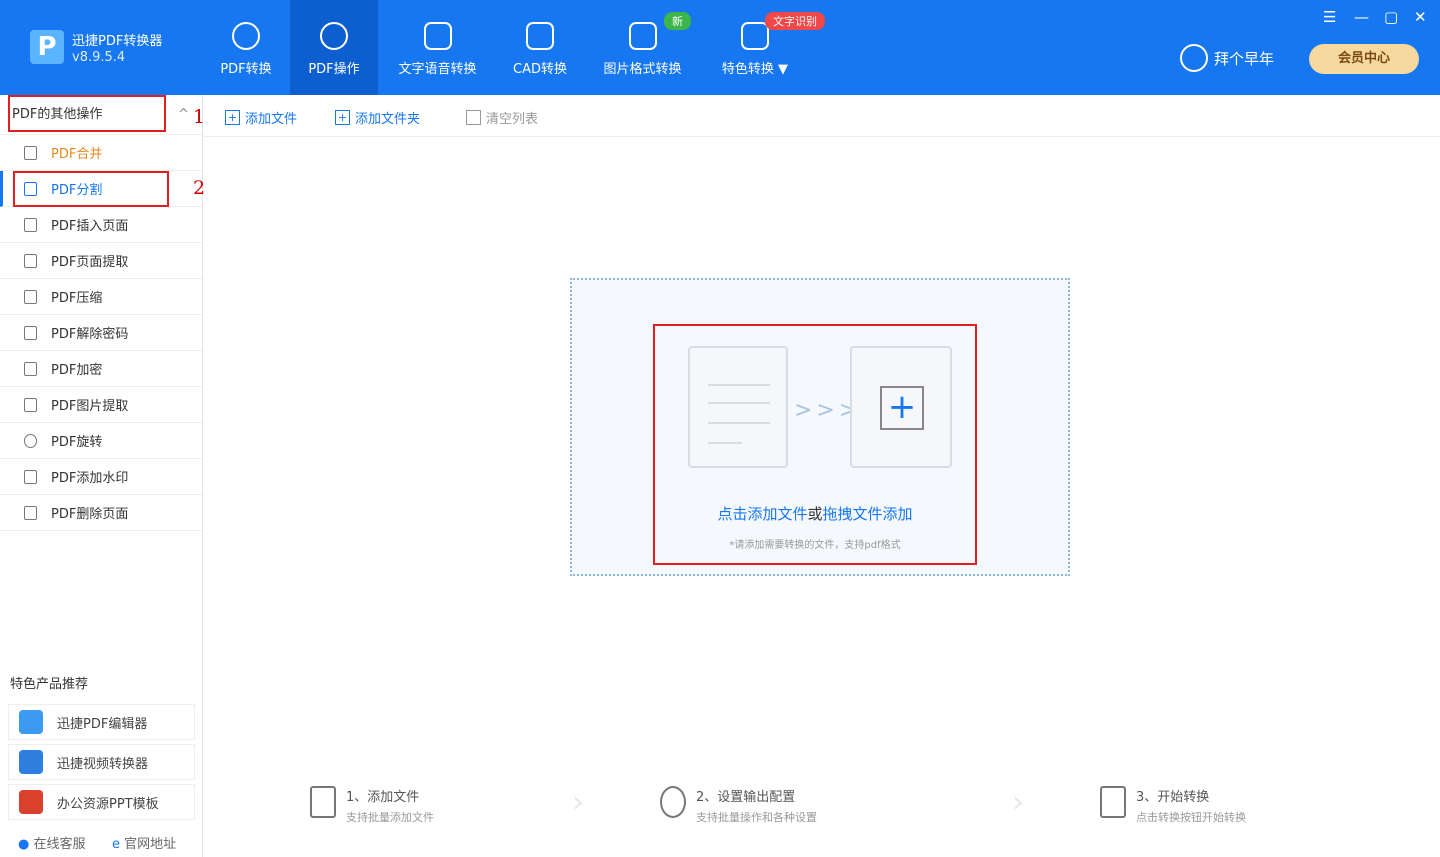  Describe the element at coordinates (31, 802) in the screenshot. I see `ppt-icon` at that location.